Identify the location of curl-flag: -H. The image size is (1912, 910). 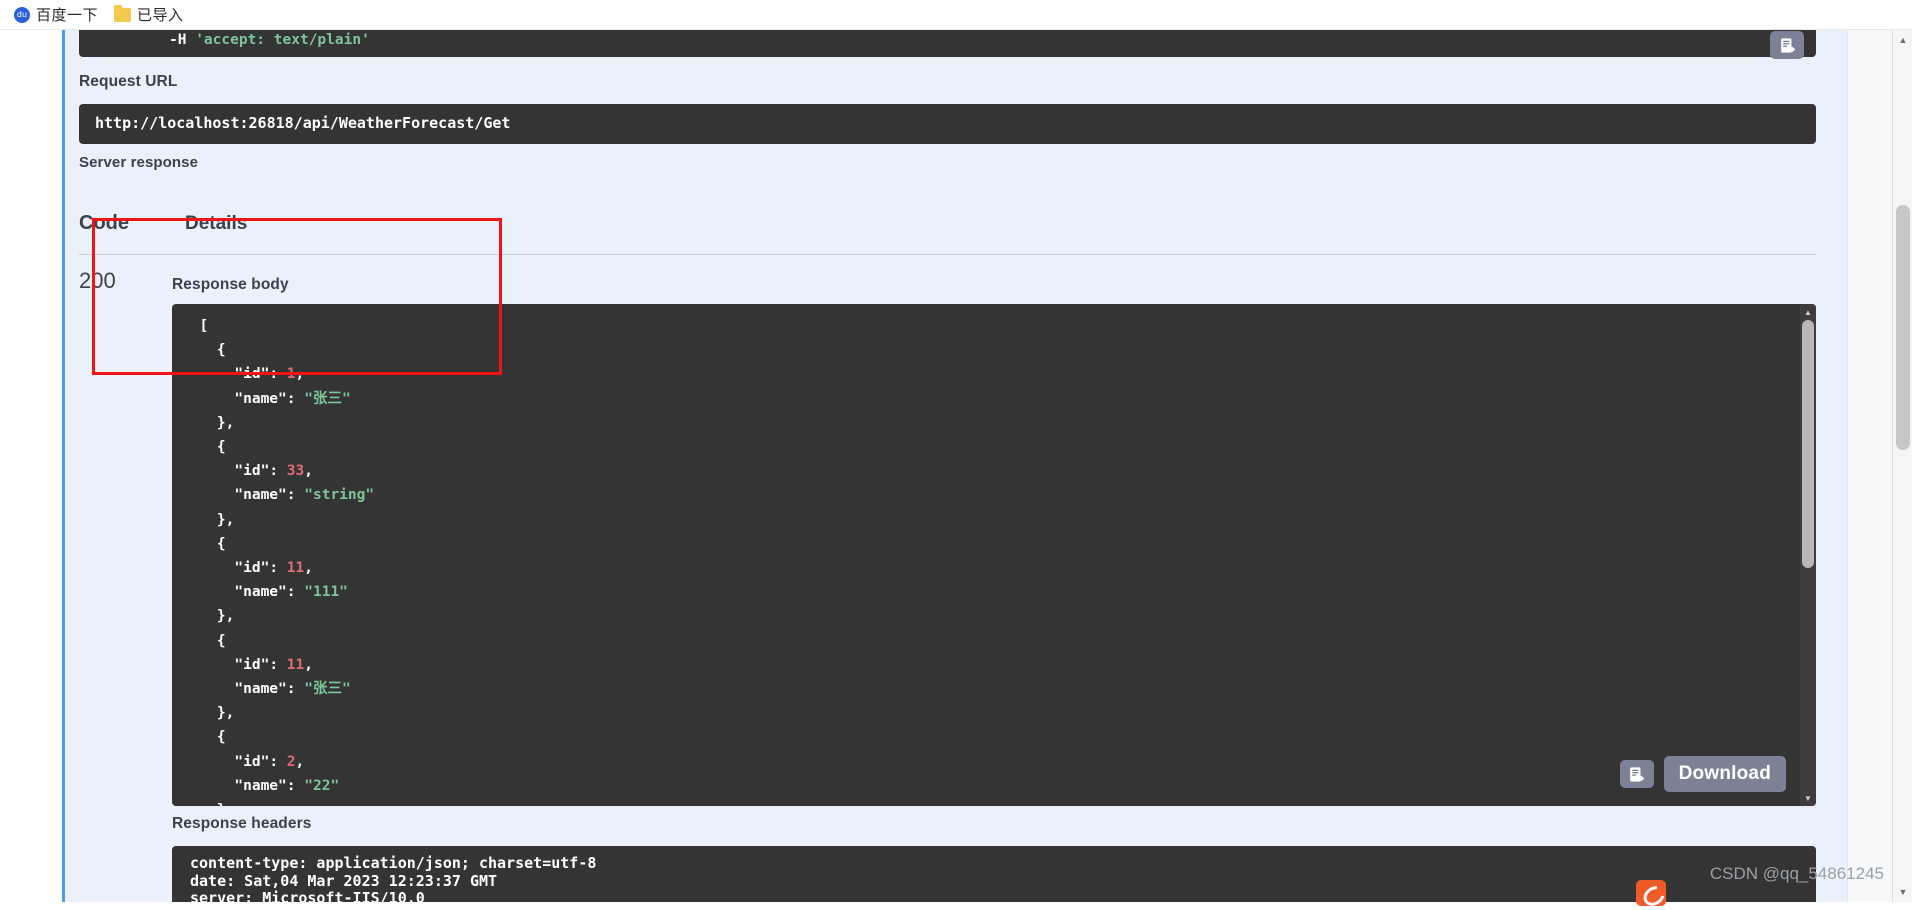
(177, 40).